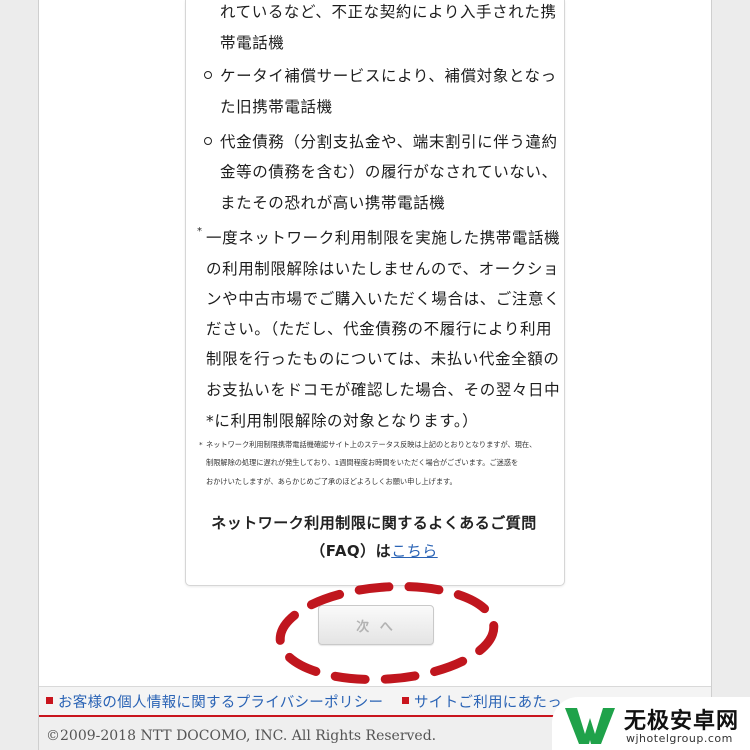 The width and height of the screenshot is (750, 750). I want to click on footer-red-rule, so click(299, 716).